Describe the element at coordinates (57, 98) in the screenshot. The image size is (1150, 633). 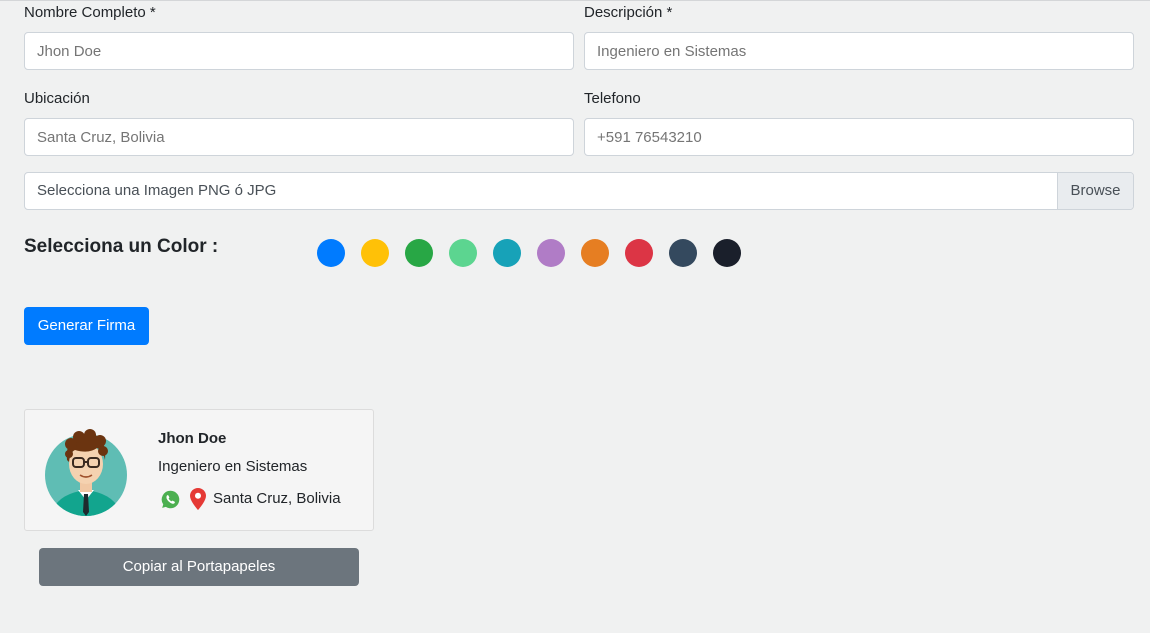
I see `location-label: Ubicación` at that location.